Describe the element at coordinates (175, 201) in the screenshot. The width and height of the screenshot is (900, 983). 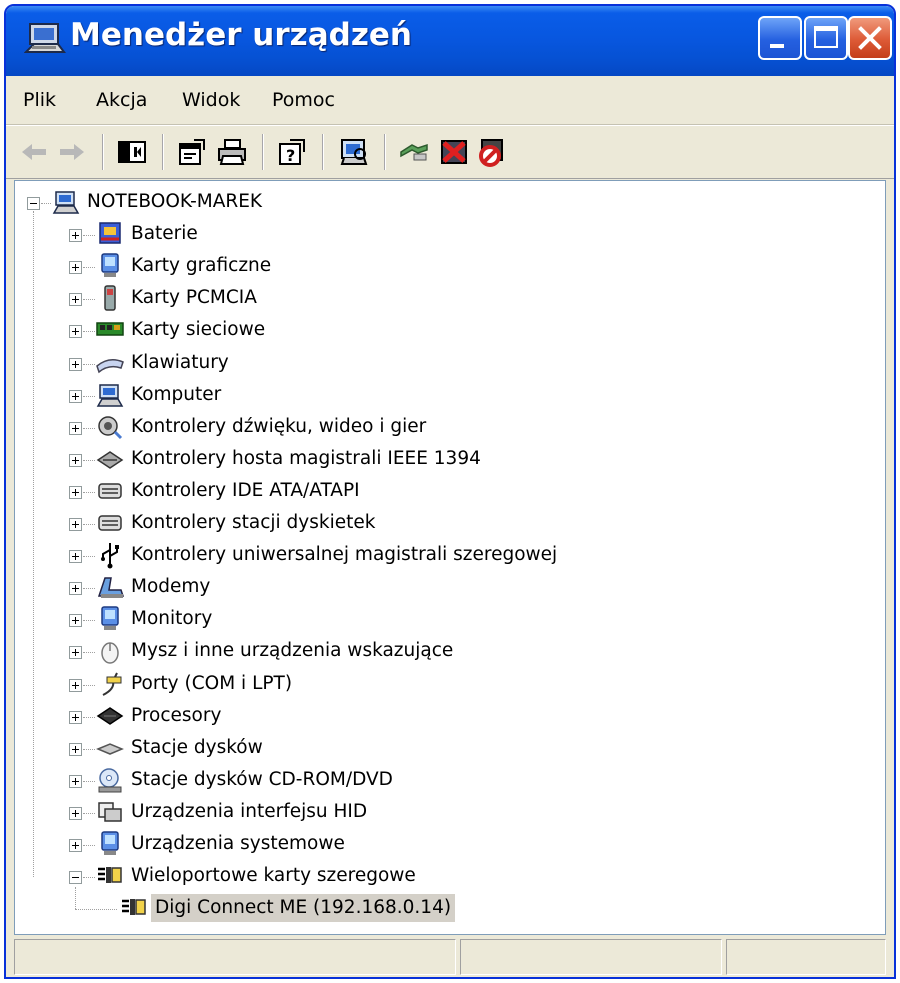
I see `tree-root-label: NOTEBOOK-MAREK` at that location.